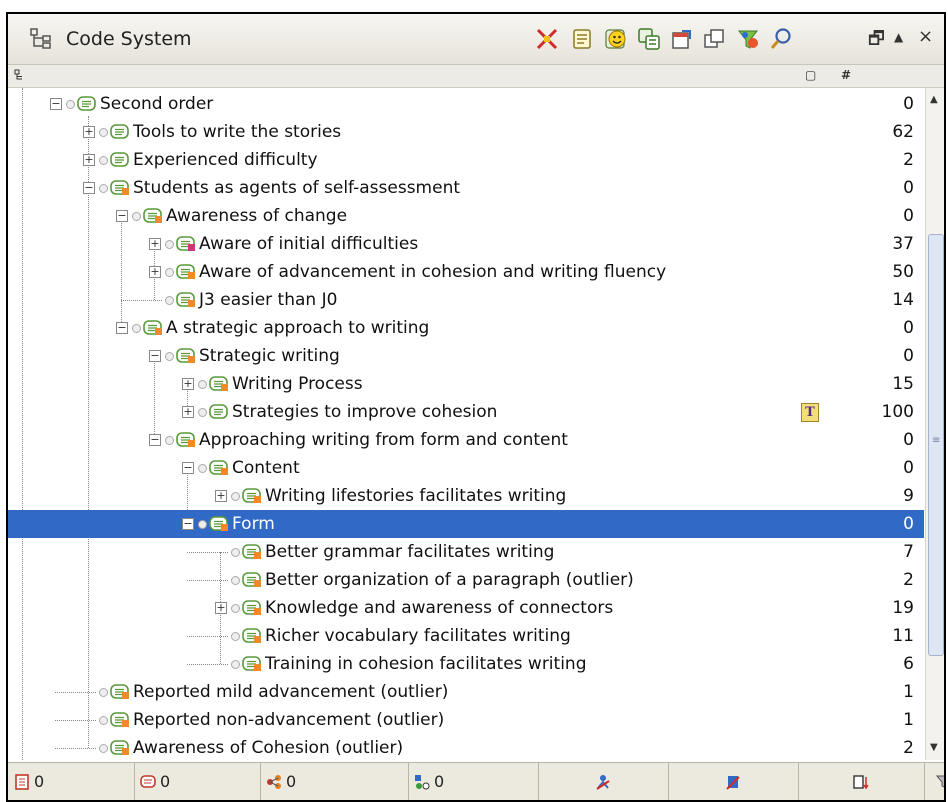 This screenshot has height=802, width=948. Describe the element at coordinates (466, 636) in the screenshot. I see `tree-row: Richer vocabulary facilitates writing 11` at that location.